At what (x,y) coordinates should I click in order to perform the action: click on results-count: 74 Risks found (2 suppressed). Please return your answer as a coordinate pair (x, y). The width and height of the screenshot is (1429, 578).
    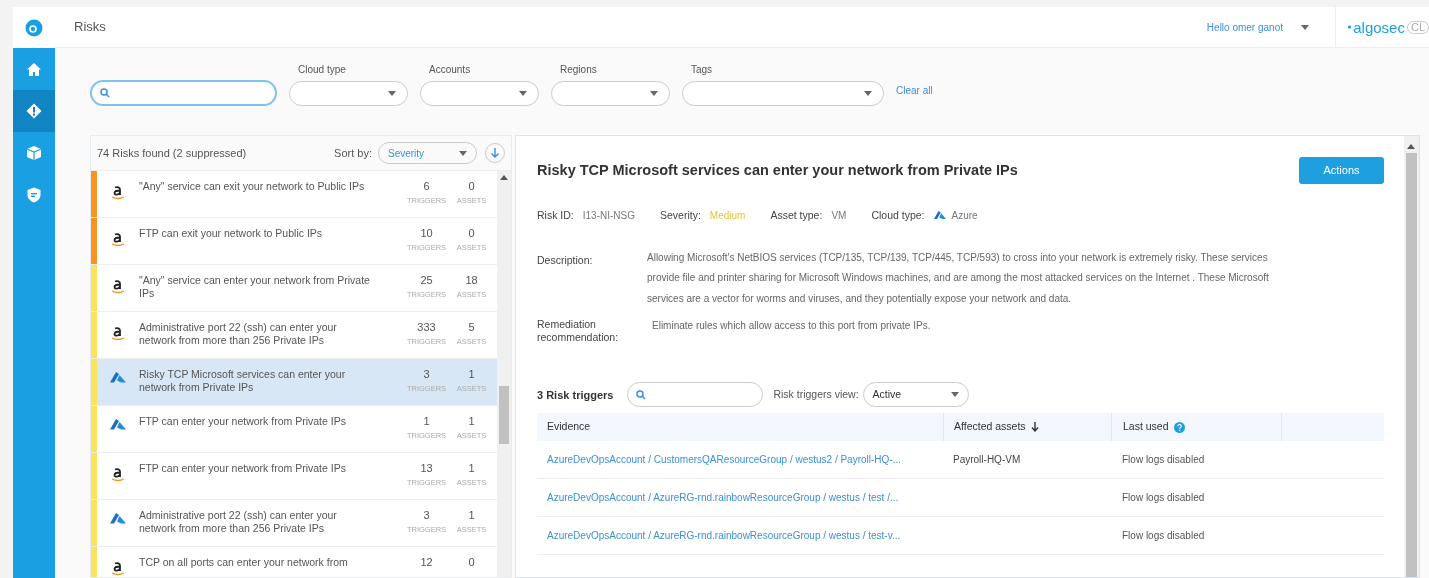
    Looking at the image, I should click on (172, 153).